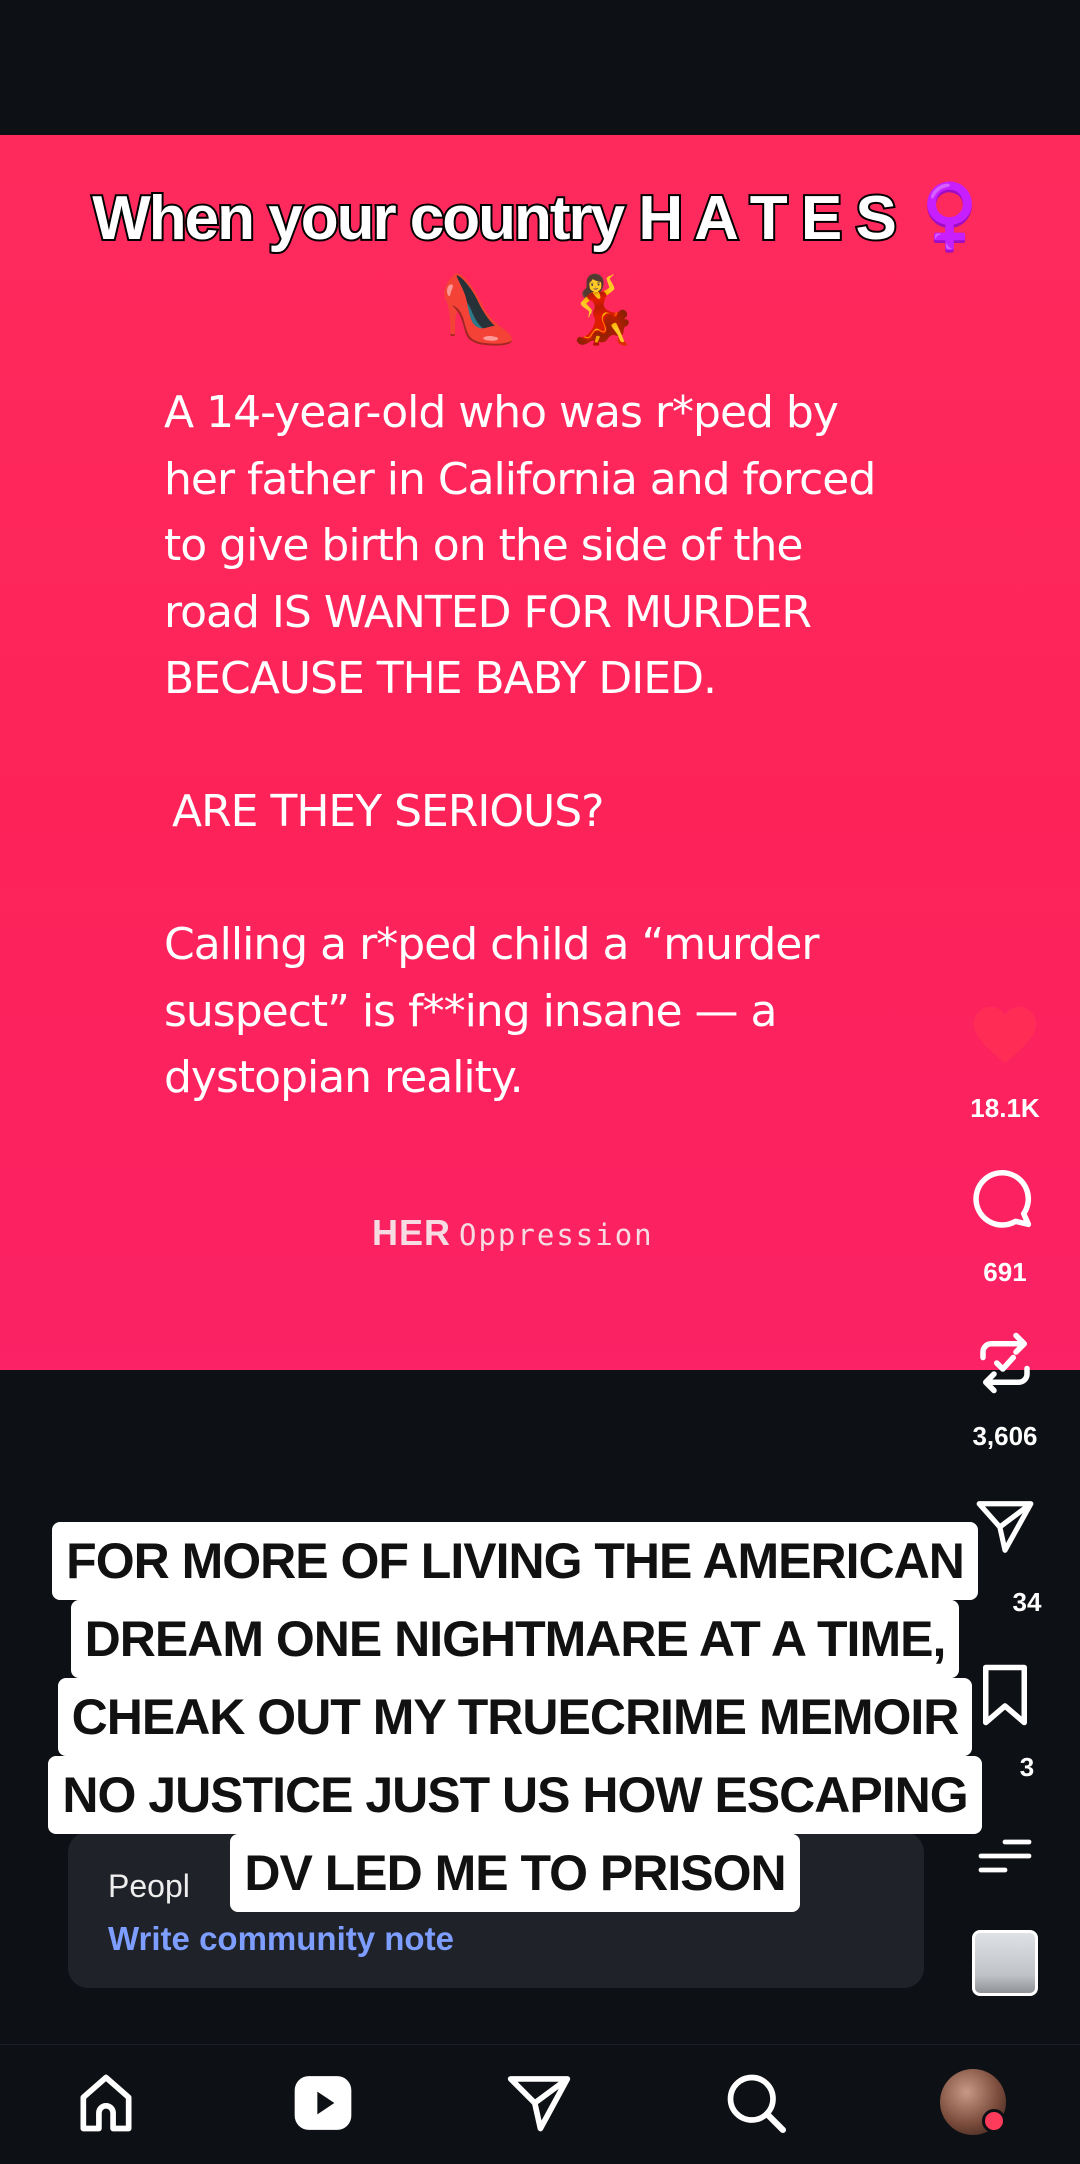 The width and height of the screenshot is (1080, 2164). I want to click on caption-line: CHEAK OUT MY TRUECRIME MEMOIR, so click(515, 1717).